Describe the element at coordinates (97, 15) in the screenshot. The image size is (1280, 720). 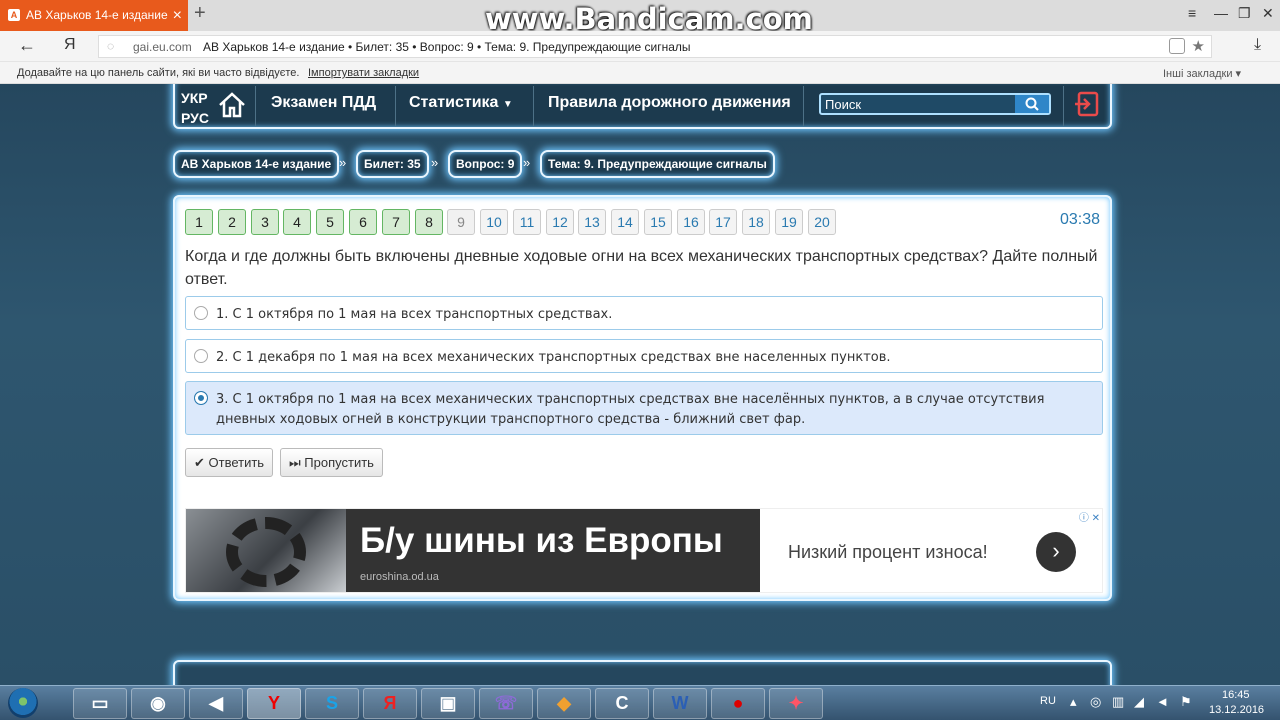
I see `tab-title: АВ Харьков 14-е издание` at that location.